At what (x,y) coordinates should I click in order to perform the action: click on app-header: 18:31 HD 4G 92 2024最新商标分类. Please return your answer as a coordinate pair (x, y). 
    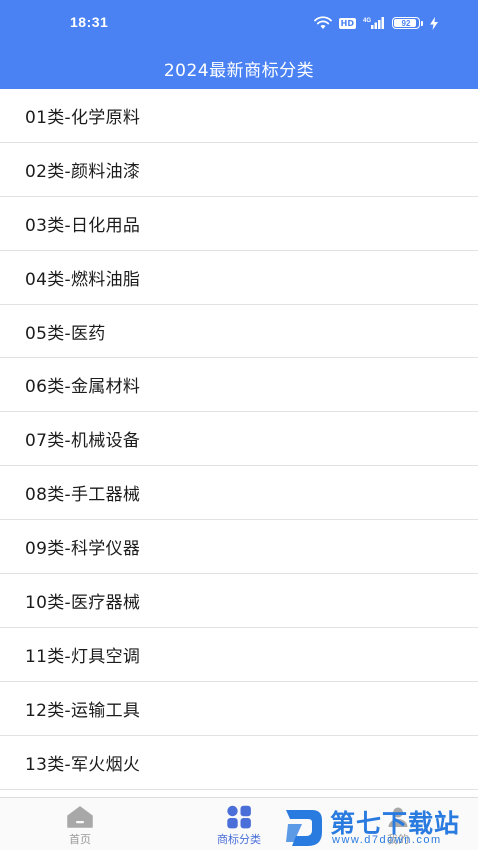
    Looking at the image, I should click on (239, 44).